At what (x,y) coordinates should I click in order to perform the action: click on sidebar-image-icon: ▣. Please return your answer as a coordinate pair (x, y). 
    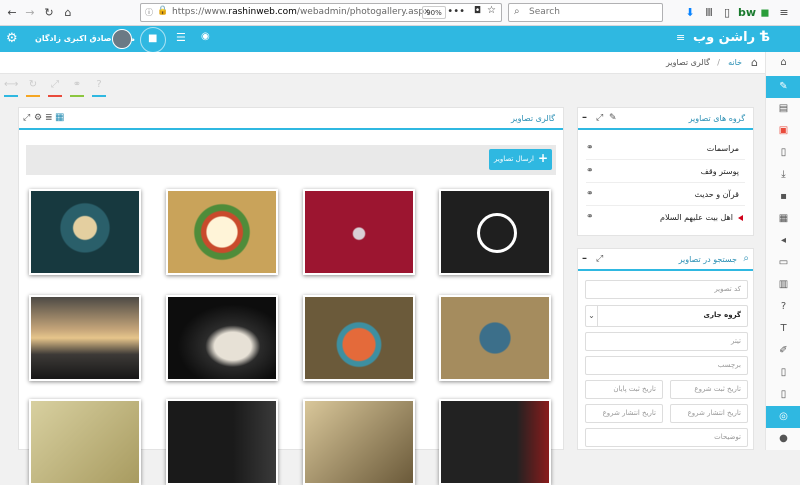
    Looking at the image, I should click on (783, 131).